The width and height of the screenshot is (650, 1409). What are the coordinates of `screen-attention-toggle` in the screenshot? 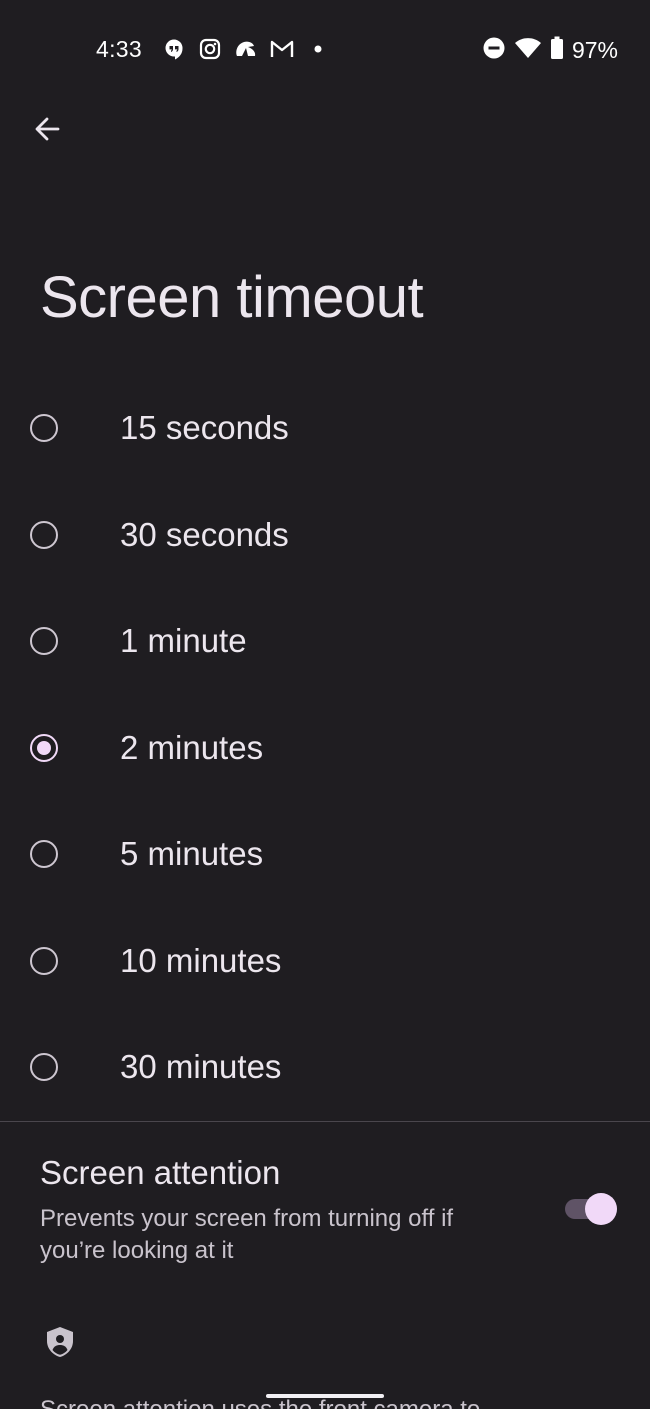 It's located at (591, 1209).